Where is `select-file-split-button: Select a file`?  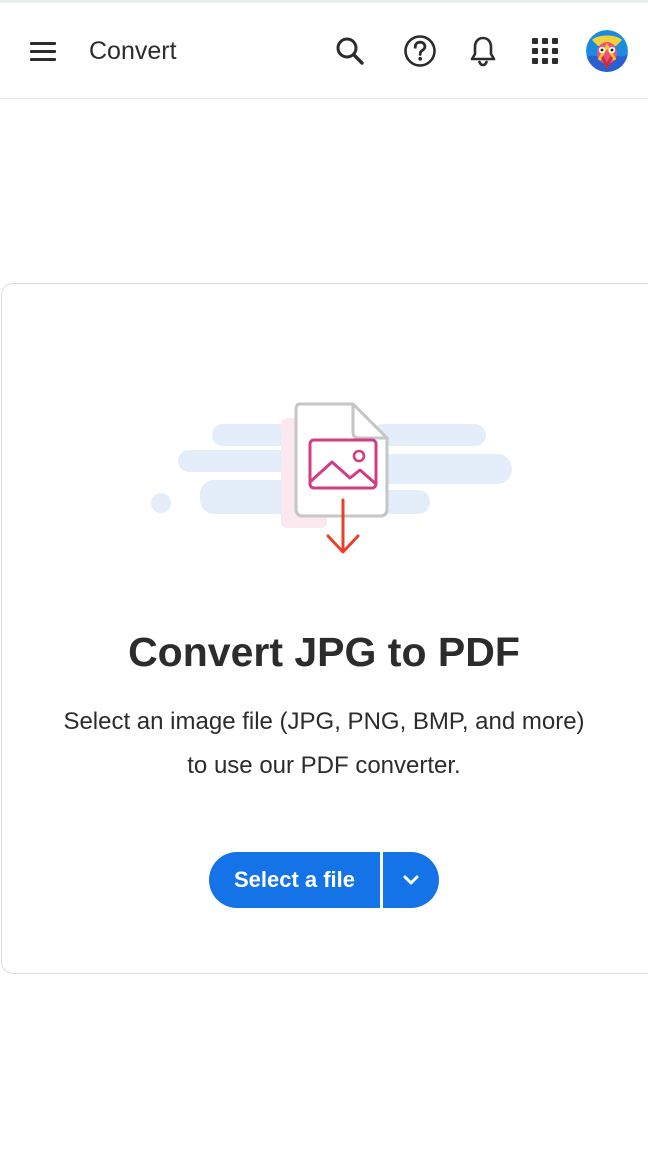 select-file-split-button: Select a file is located at coordinates (324, 880).